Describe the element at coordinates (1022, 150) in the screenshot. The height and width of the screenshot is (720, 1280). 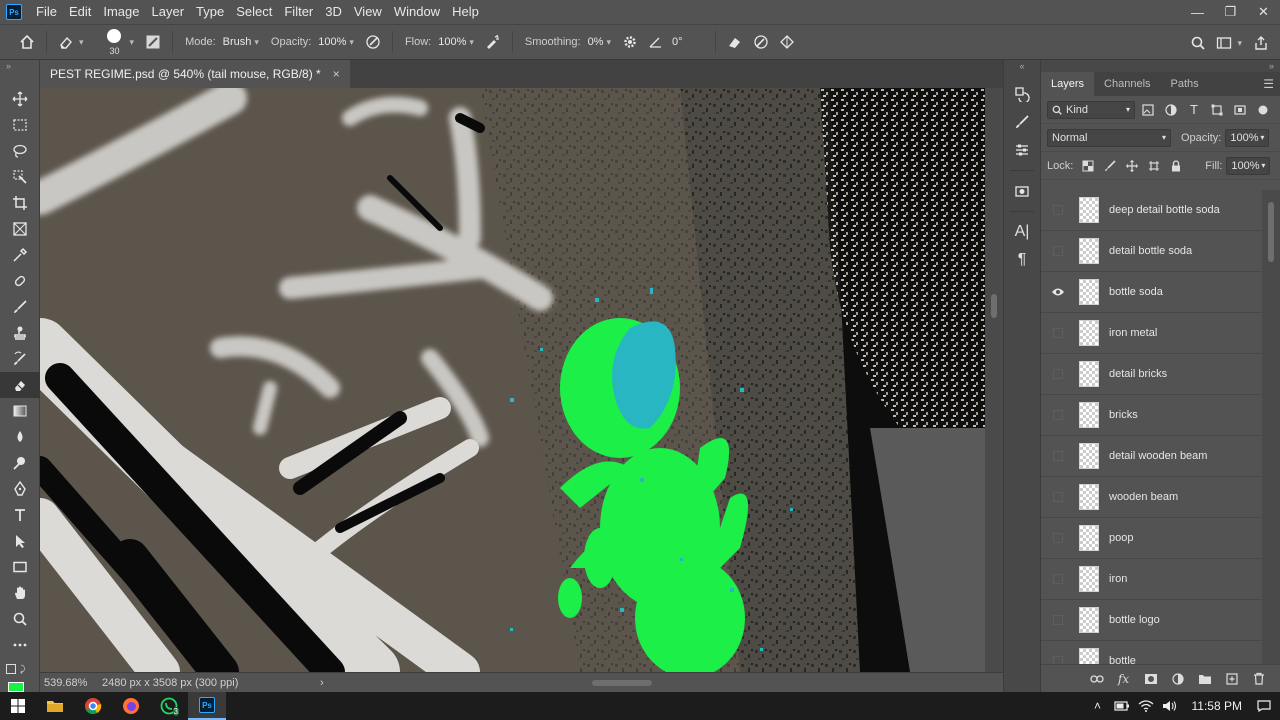
I see `adjustments-panel-icon` at that location.